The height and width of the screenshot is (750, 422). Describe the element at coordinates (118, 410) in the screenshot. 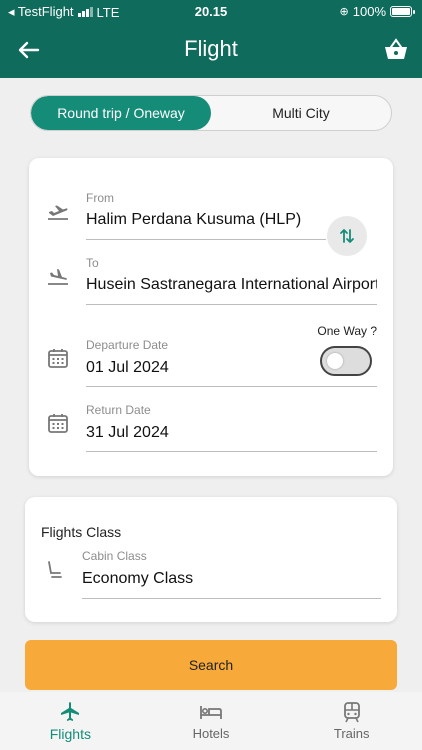

I see `return-label: Return Date` at that location.